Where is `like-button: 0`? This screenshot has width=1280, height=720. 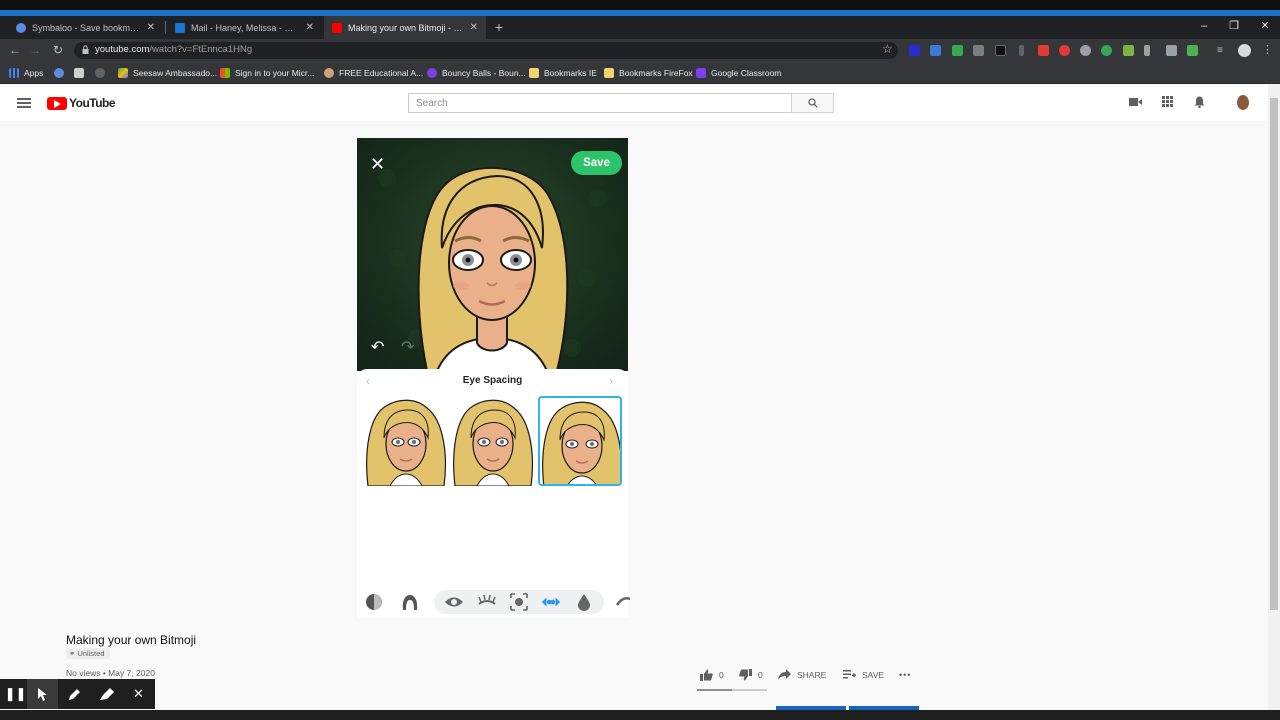 like-button: 0 is located at coordinates (712, 674).